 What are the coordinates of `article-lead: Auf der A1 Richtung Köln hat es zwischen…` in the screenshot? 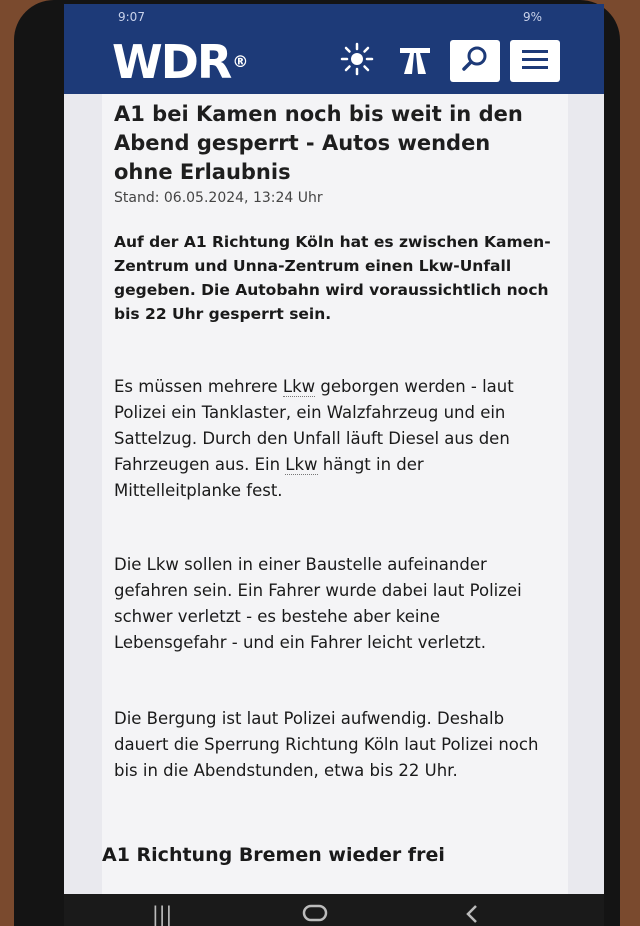 It's located at (332, 278).